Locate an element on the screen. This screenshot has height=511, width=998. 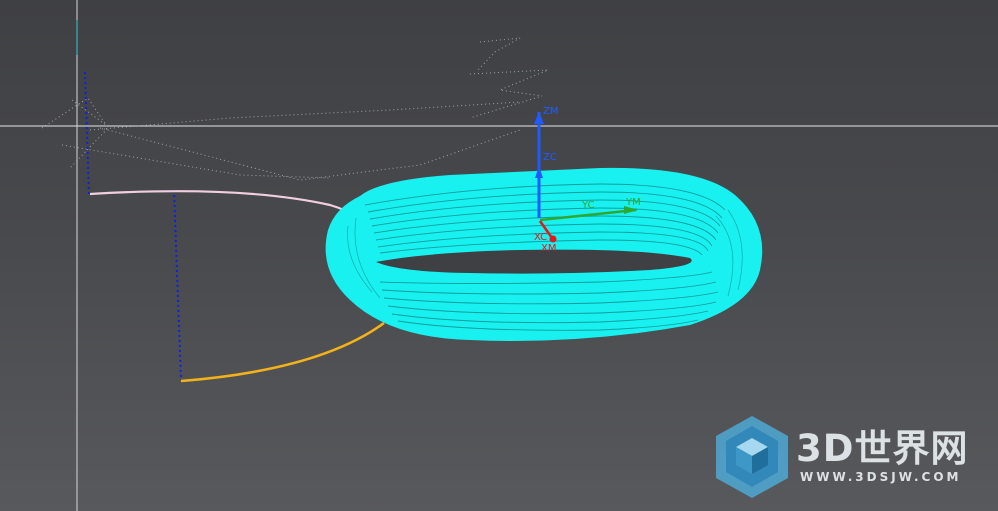
dotted-guide-middle is located at coordinates (177, 285).